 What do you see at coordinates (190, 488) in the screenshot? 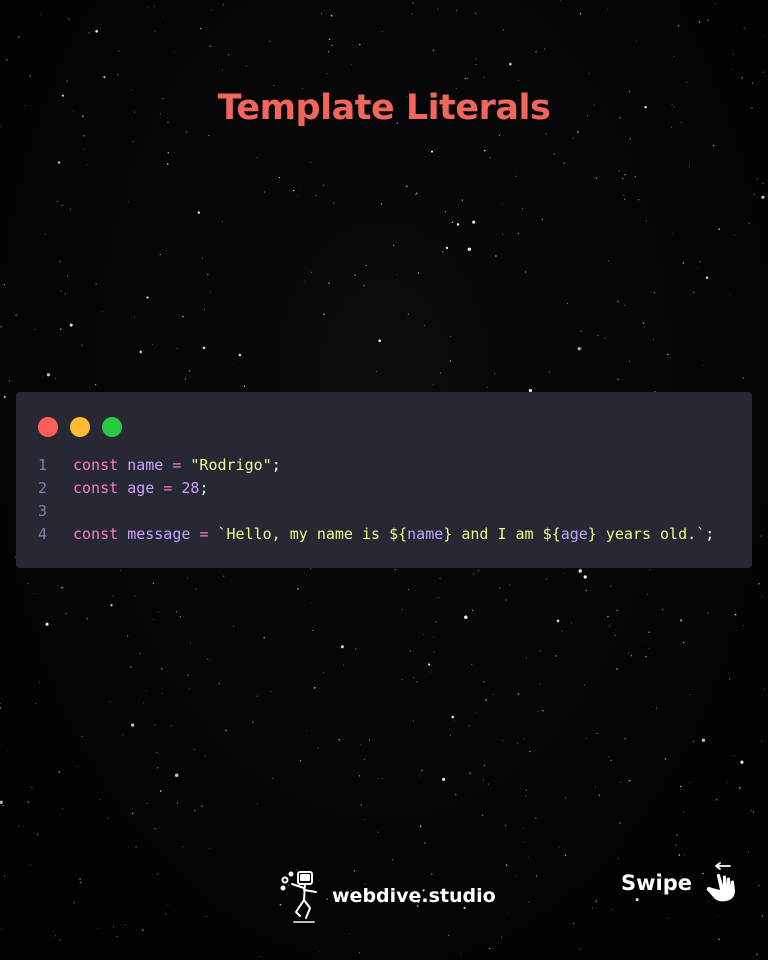
I see `code-token: 28` at bounding box center [190, 488].